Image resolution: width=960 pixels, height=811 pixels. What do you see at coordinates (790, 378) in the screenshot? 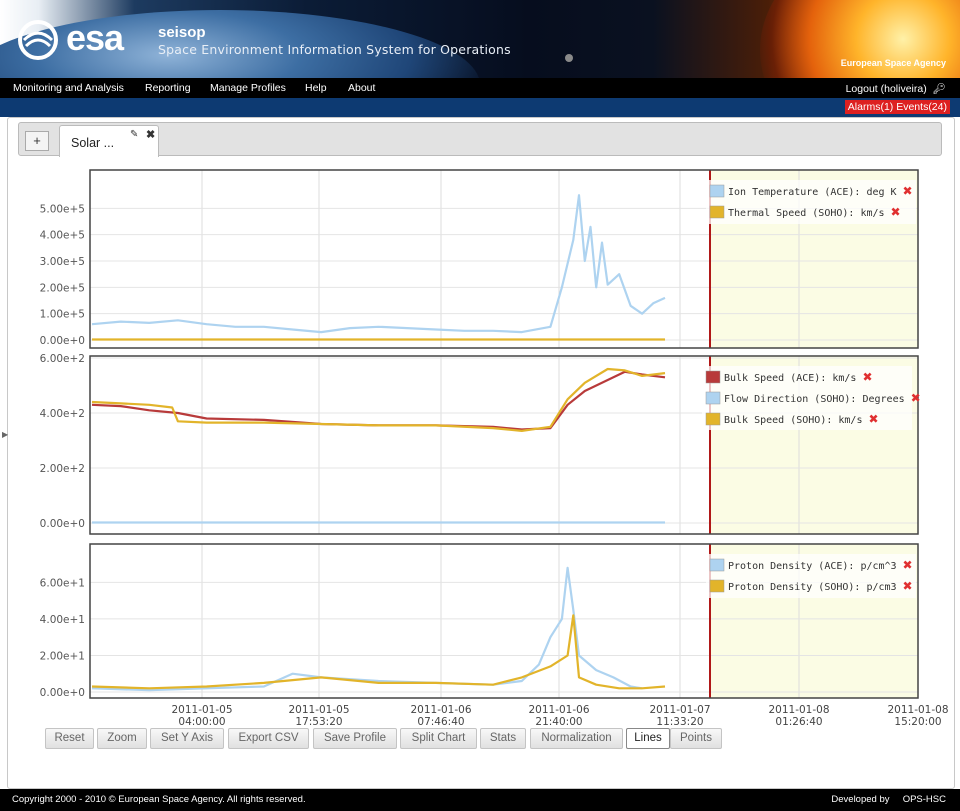
I see `legend-label: Bulk Speed (ACE): km/s` at bounding box center [790, 378].